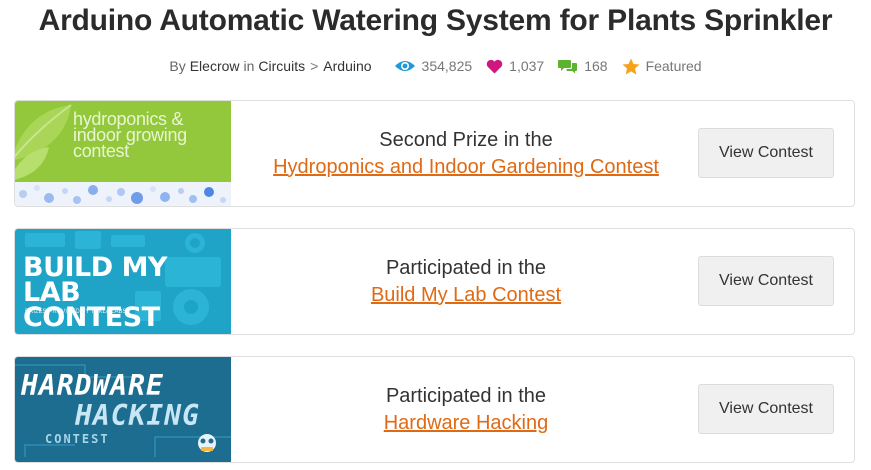 The height and width of the screenshot is (470, 871). I want to click on banner-text: BUILD MY LAB CONTEST, so click(95, 292).